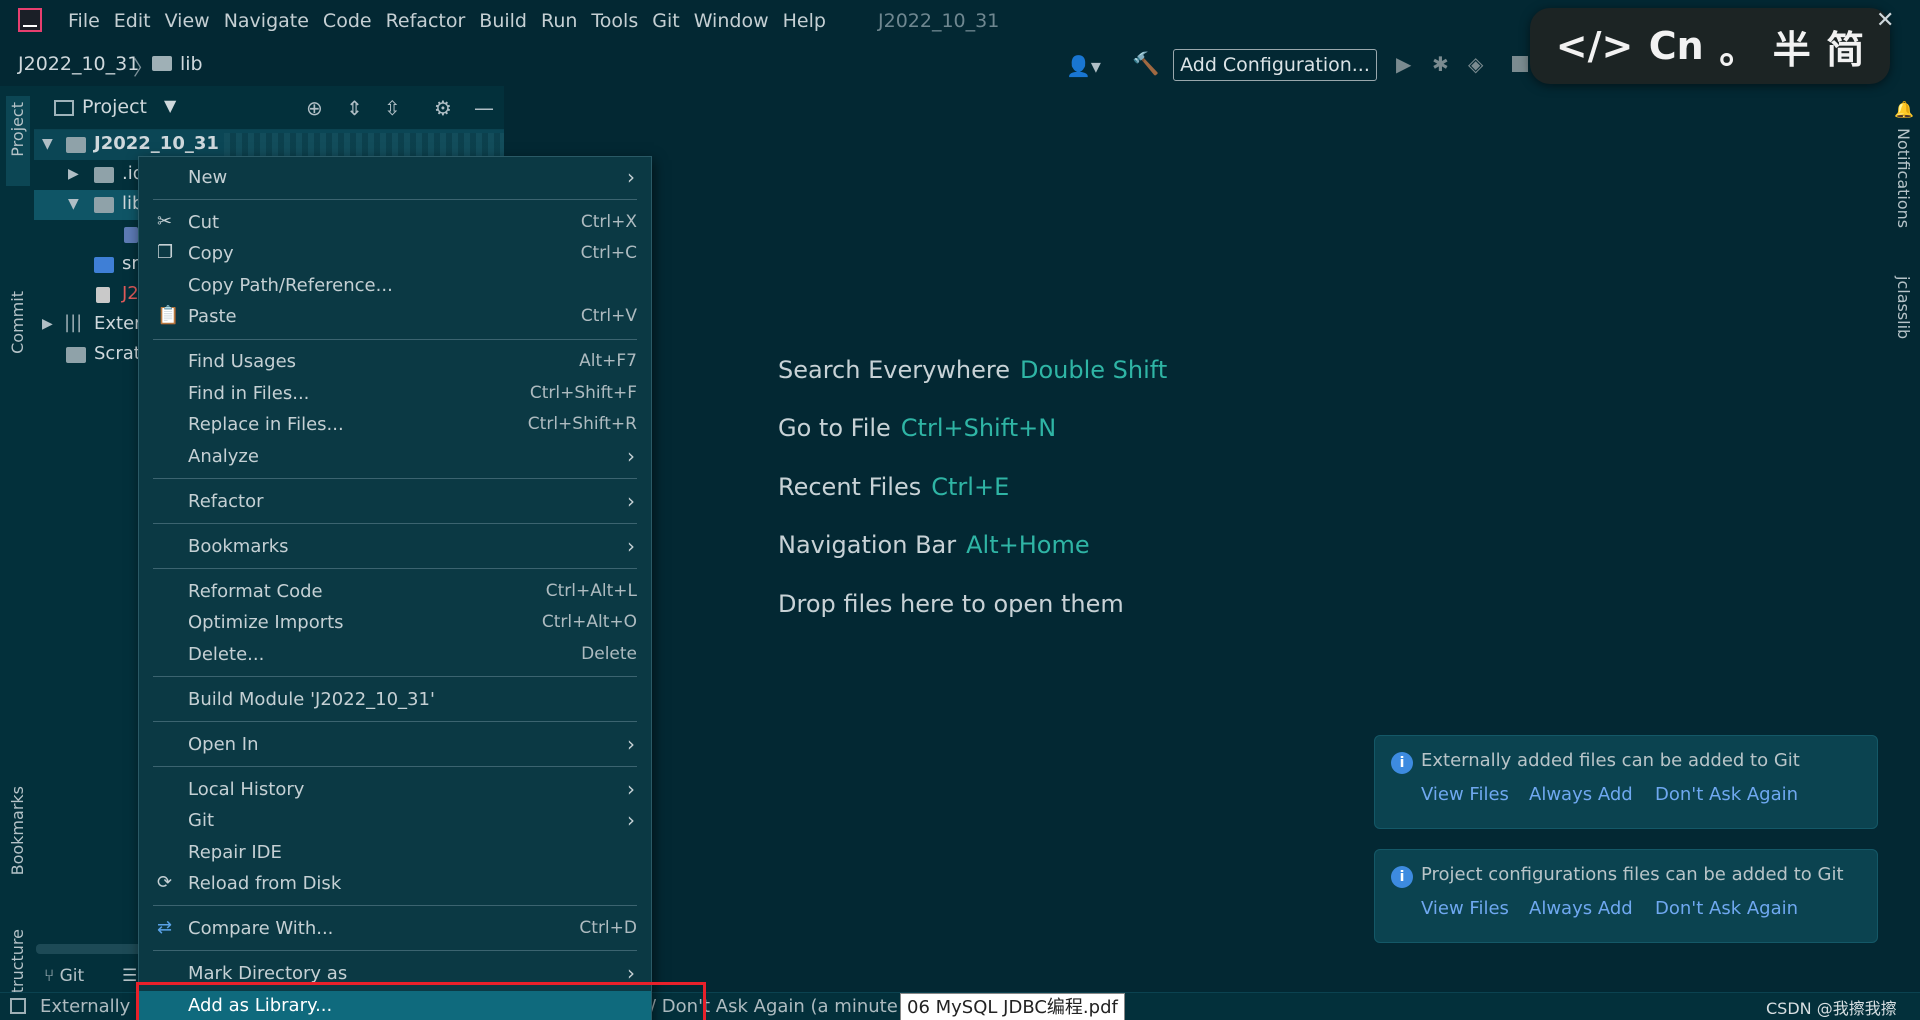  I want to click on breadcrumb-lib: lib, so click(191, 64).